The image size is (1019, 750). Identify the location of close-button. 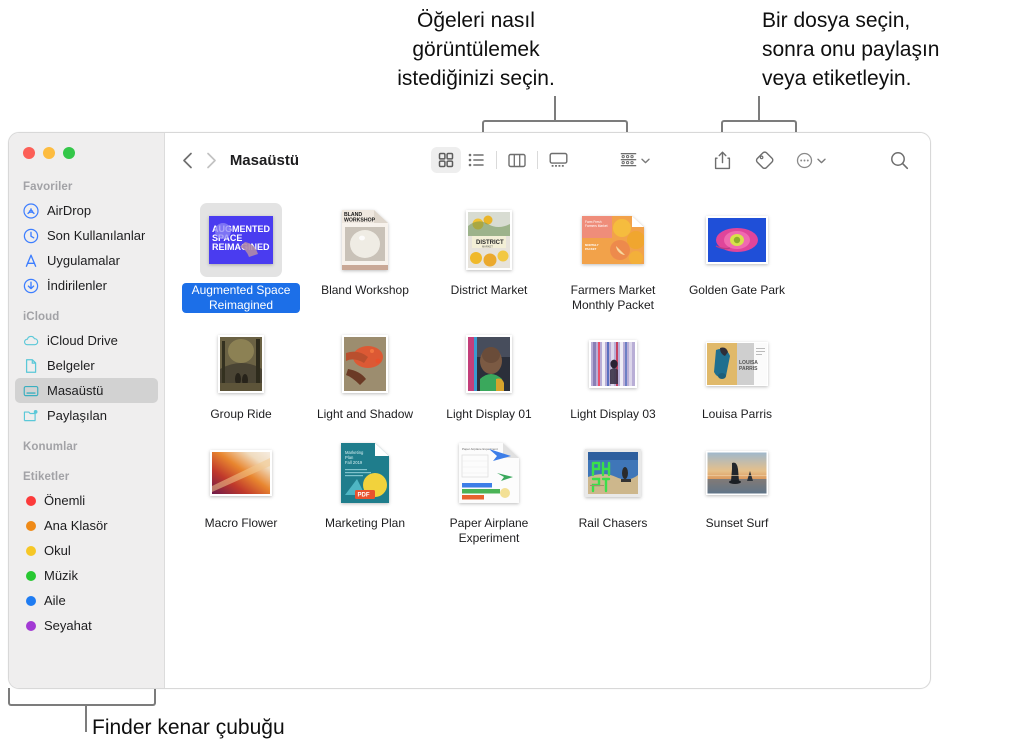
(29, 153).